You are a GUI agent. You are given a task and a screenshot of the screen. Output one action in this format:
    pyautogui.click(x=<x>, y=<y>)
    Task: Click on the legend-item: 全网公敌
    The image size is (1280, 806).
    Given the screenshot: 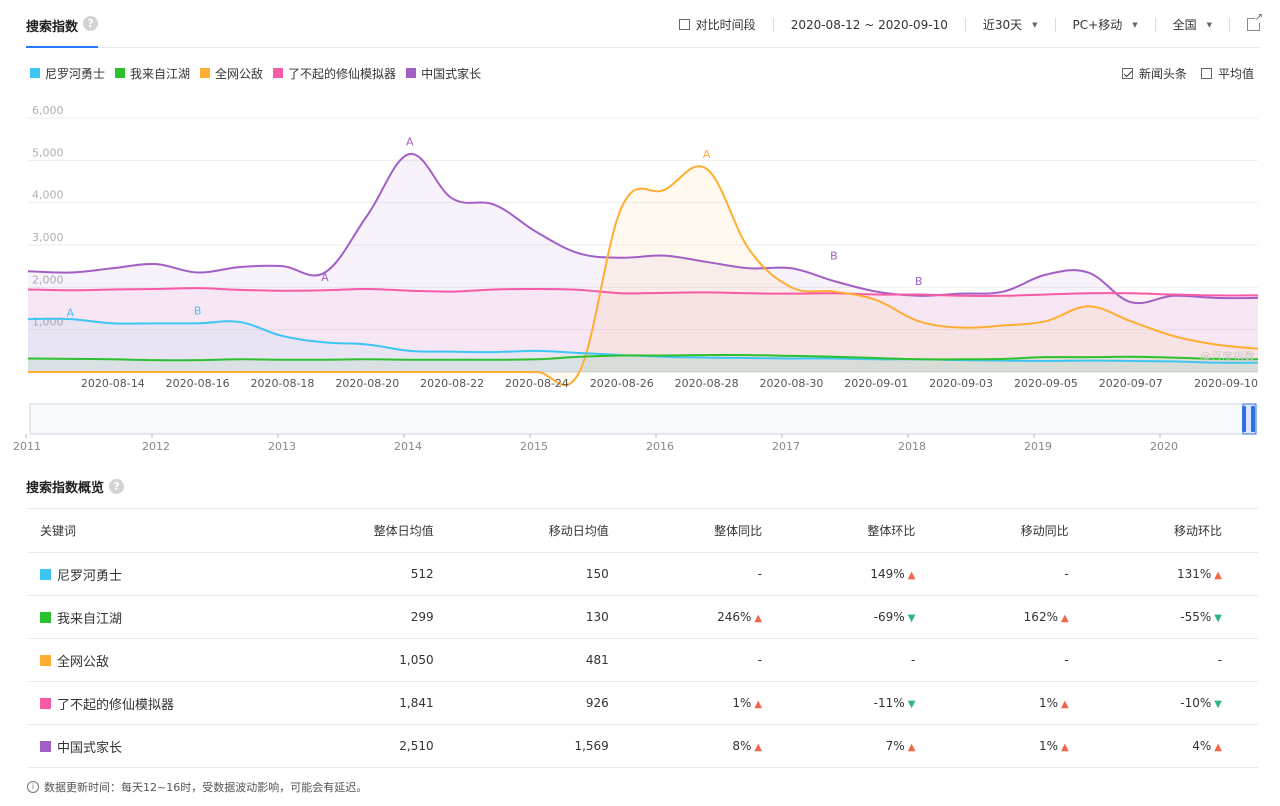 What is the action you would take?
    pyautogui.click(x=231, y=73)
    